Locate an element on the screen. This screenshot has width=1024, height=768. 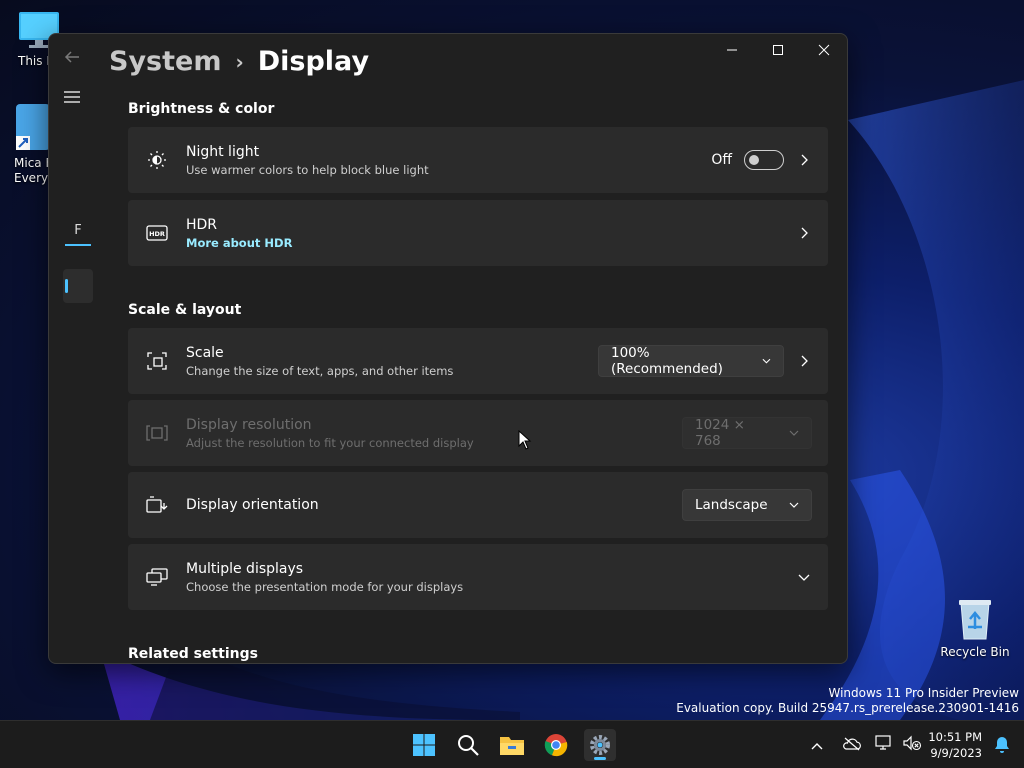
svg-text: HDR is located at coordinates (157, 234).